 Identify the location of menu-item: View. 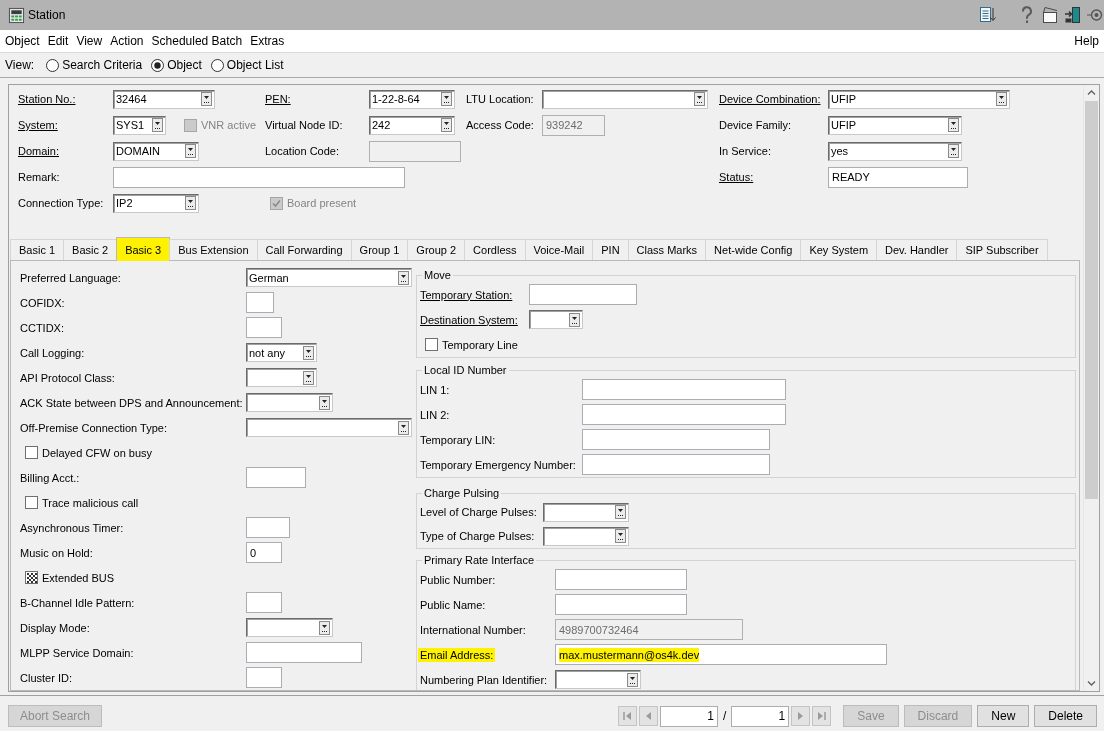
(89, 41).